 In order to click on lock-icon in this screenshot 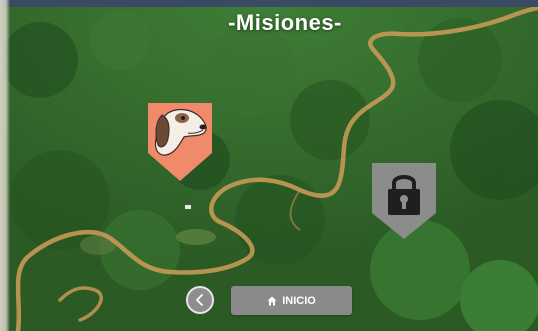, I will do `click(404, 201)`.